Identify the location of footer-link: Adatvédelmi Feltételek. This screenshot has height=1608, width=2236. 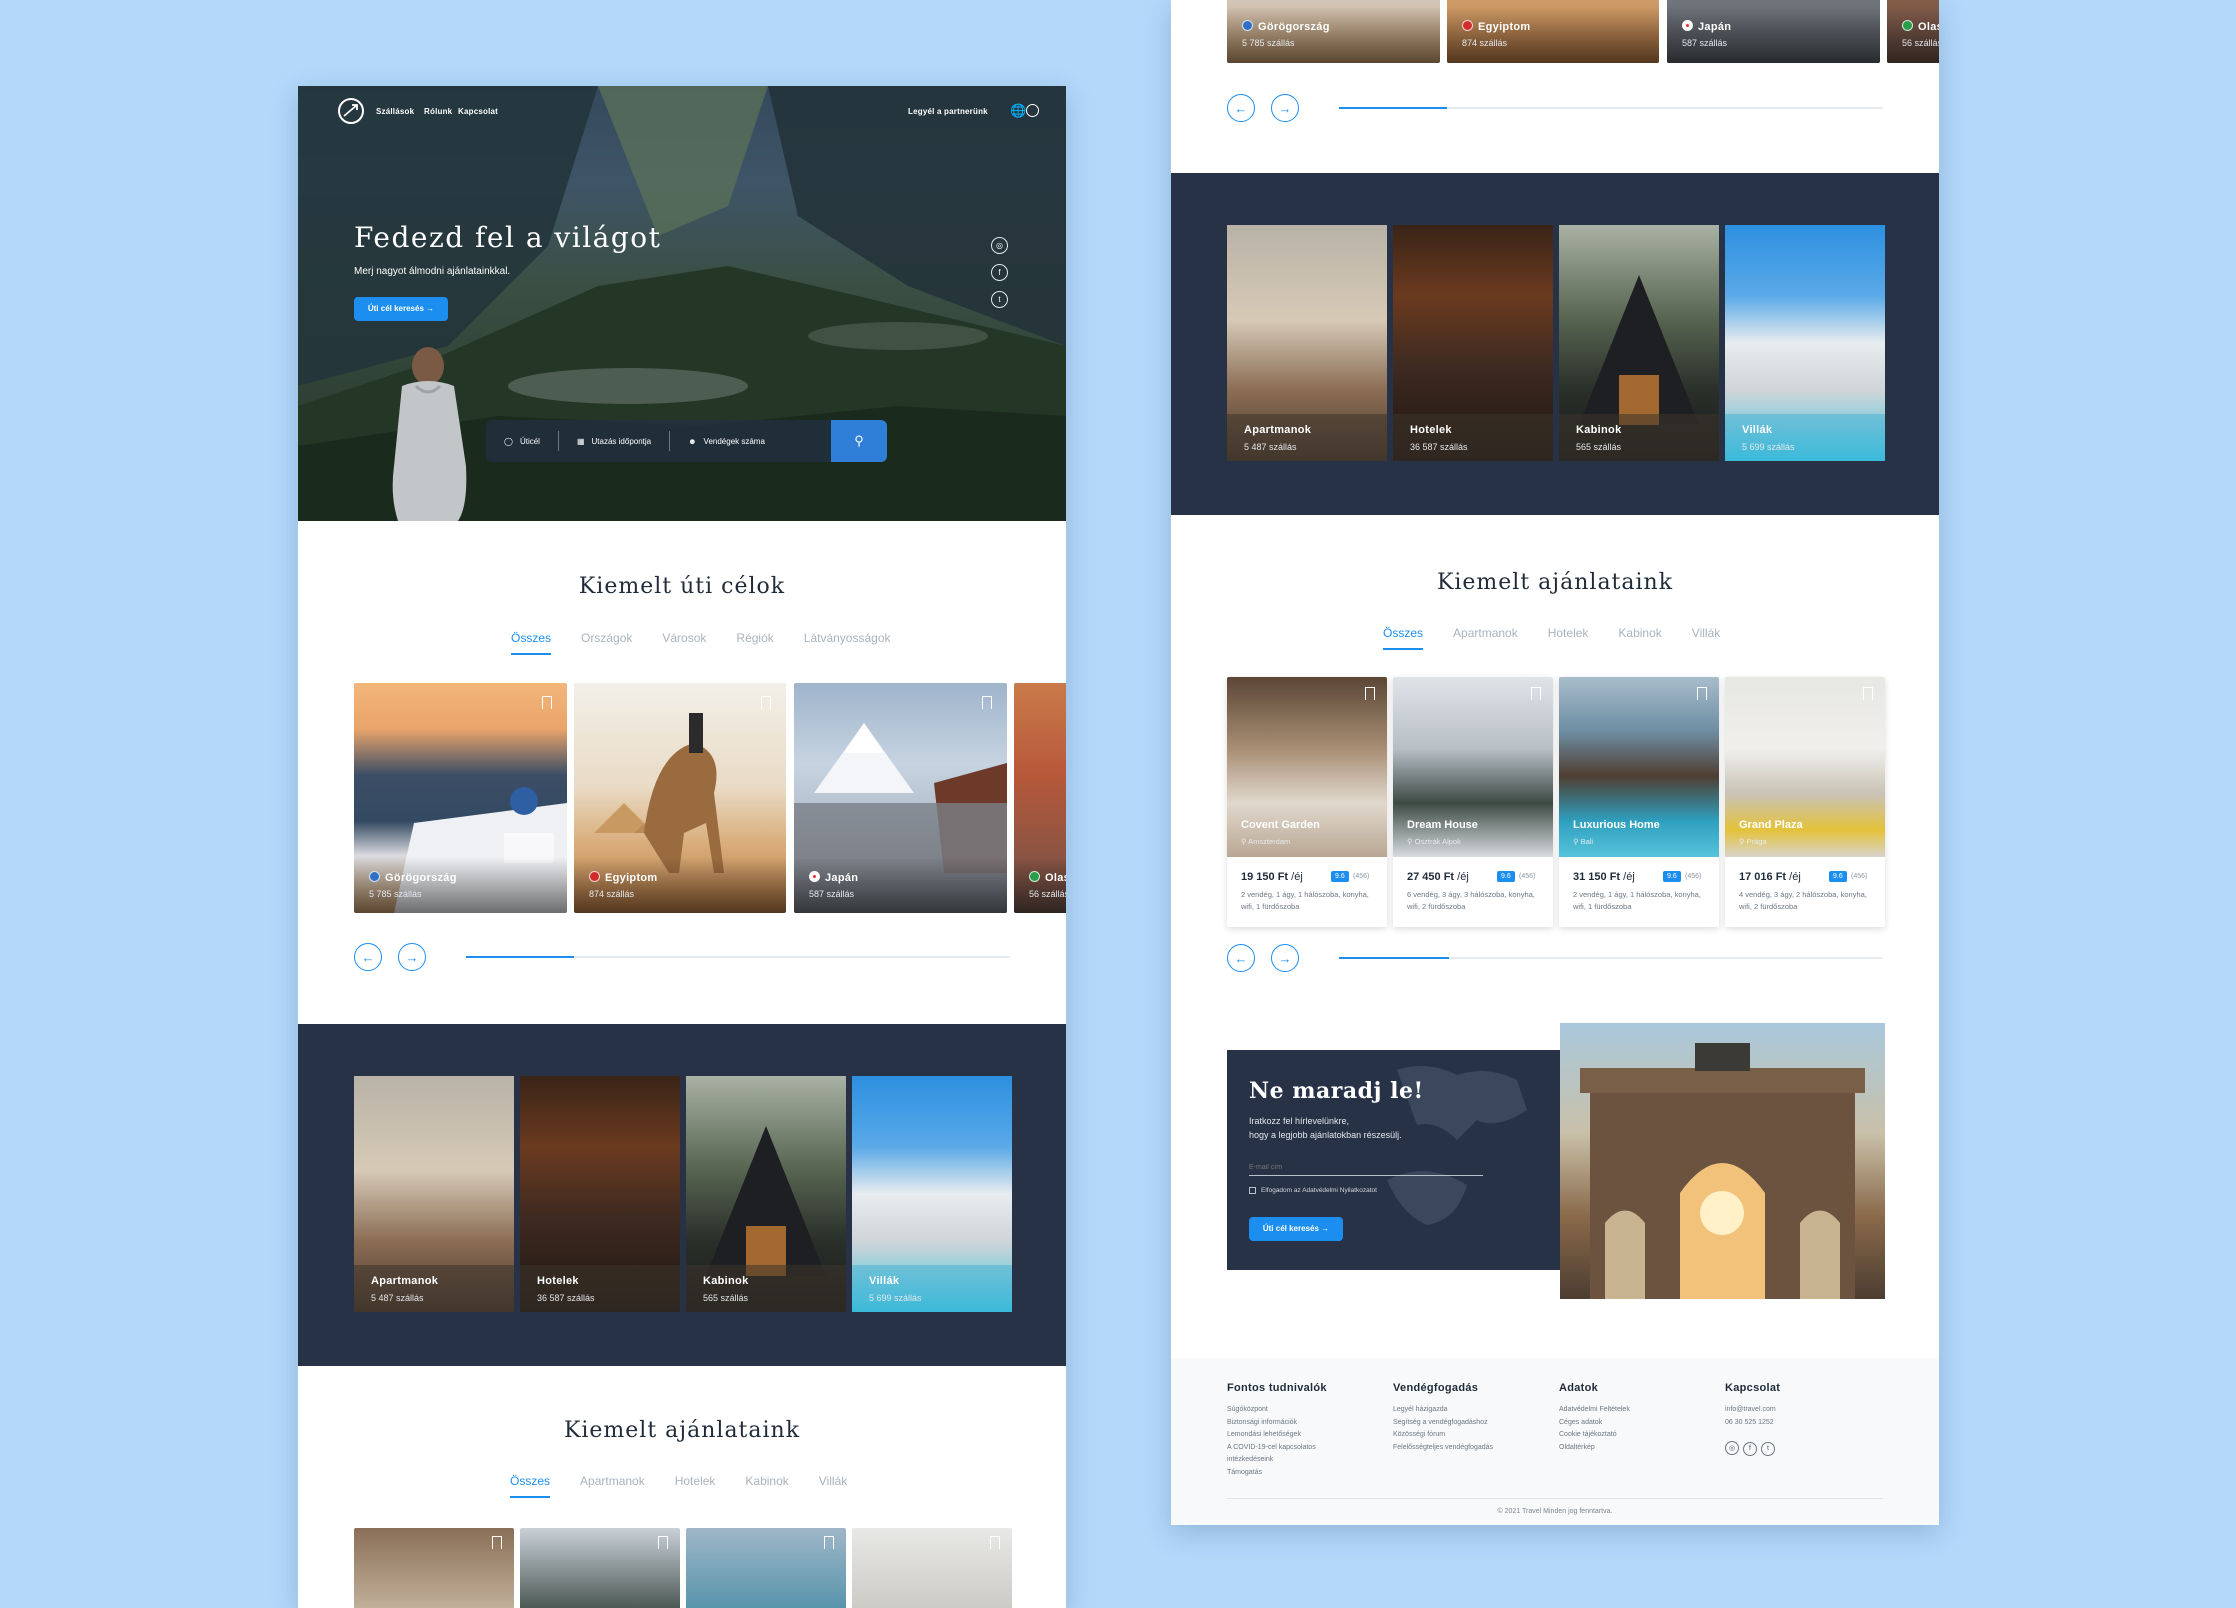
(1594, 1410).